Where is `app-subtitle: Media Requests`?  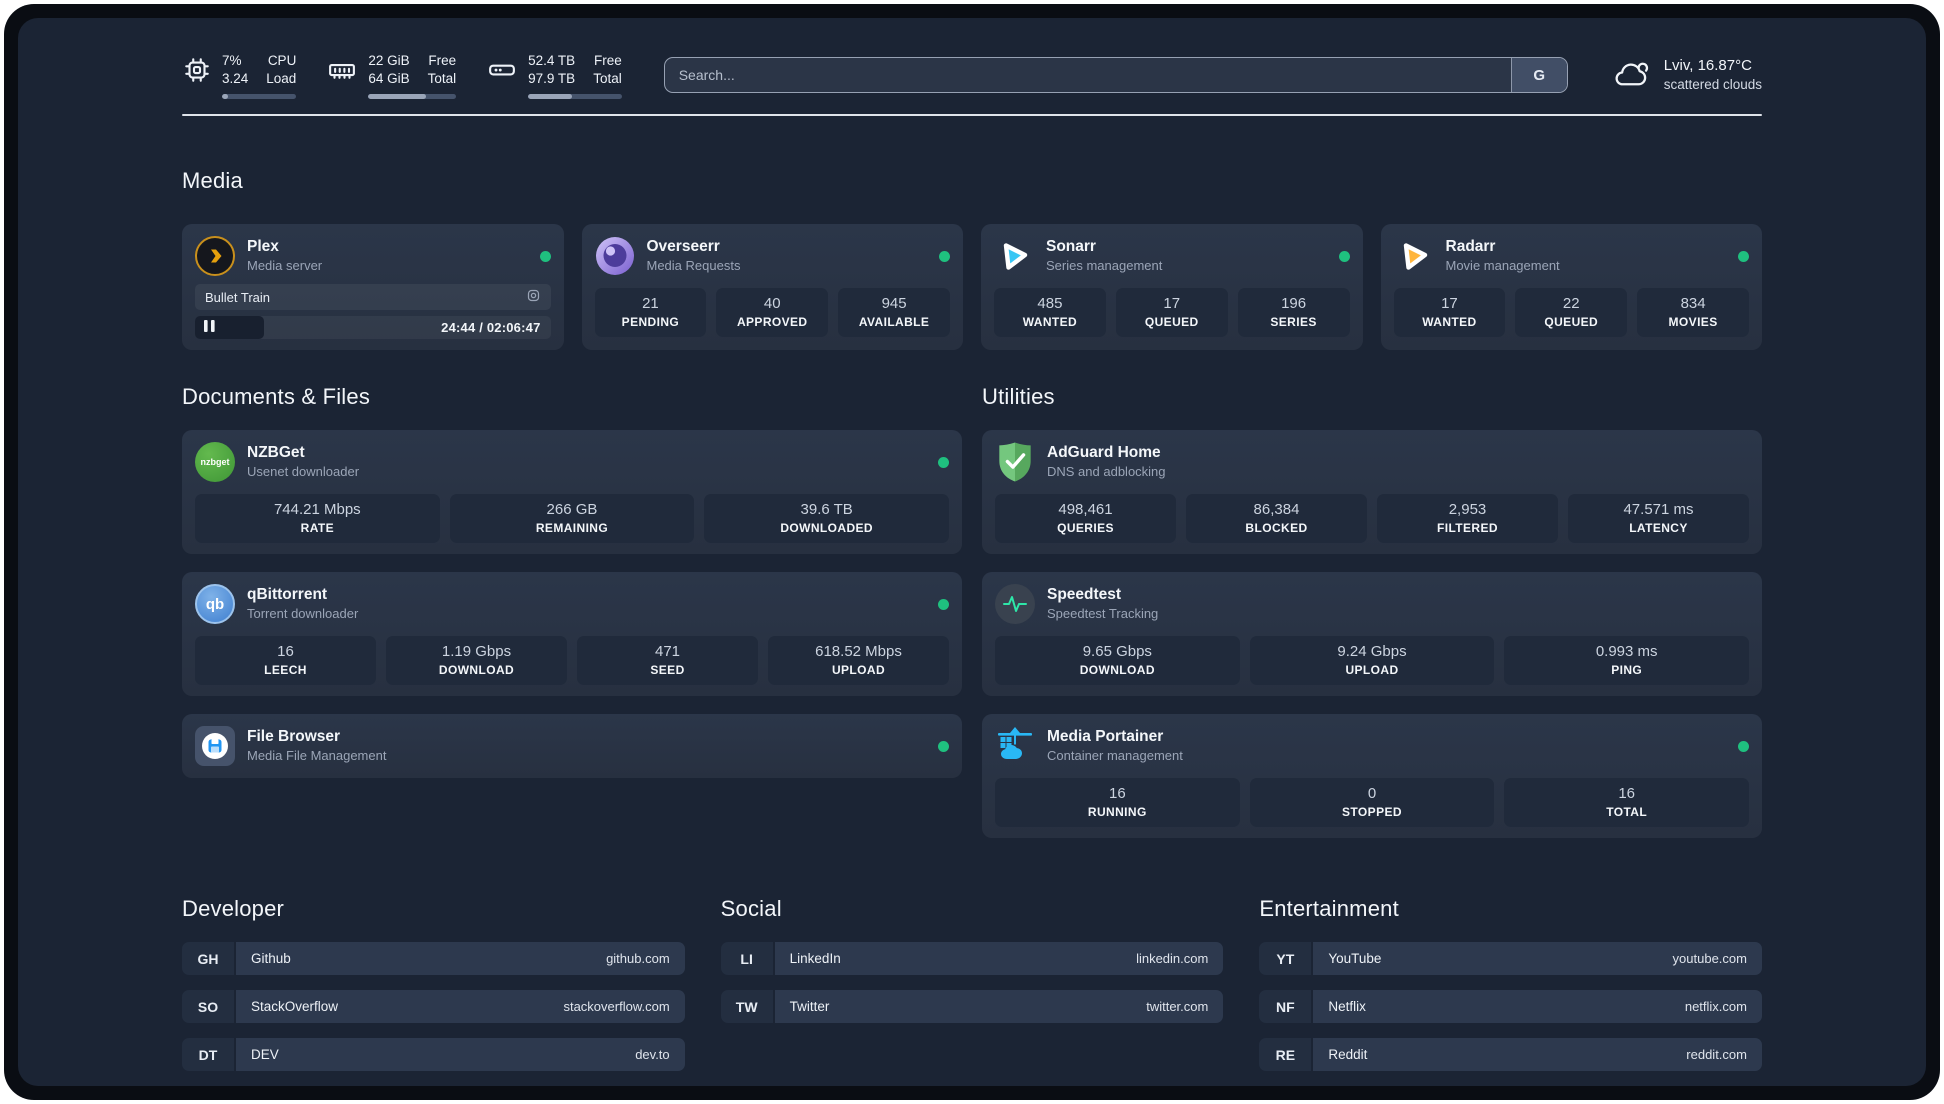 app-subtitle: Media Requests is located at coordinates (693, 265).